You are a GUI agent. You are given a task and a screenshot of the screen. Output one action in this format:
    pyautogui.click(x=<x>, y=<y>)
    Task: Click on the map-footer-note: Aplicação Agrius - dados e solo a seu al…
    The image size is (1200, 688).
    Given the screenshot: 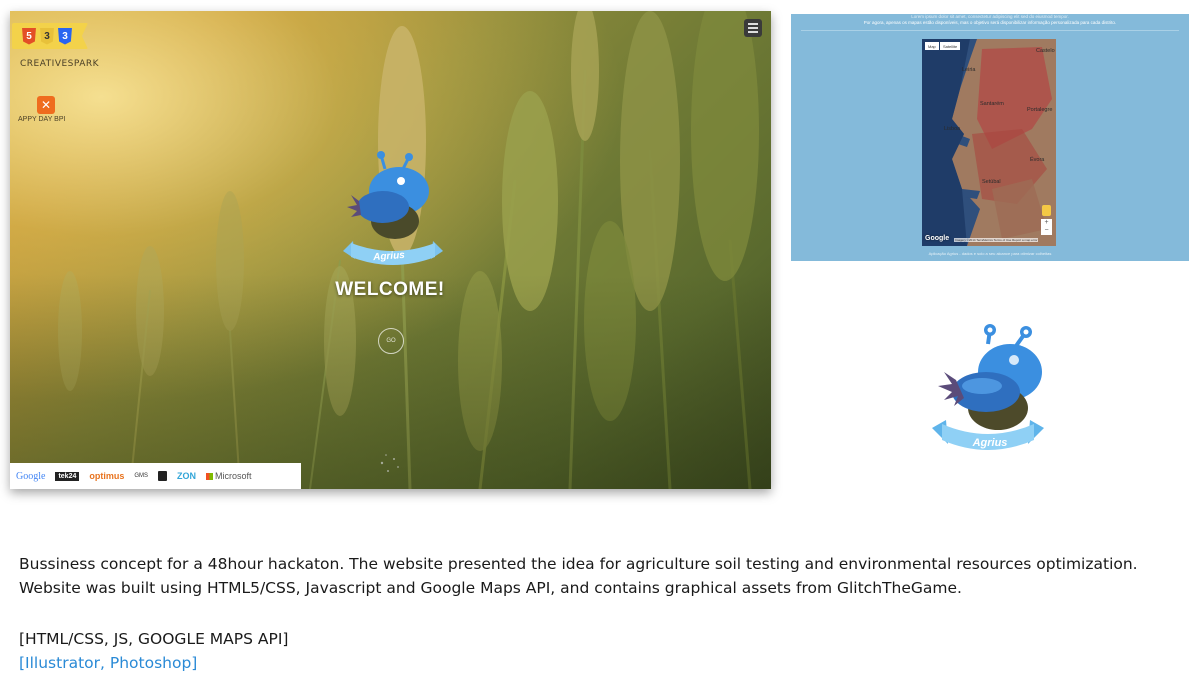 What is the action you would take?
    pyautogui.click(x=990, y=253)
    